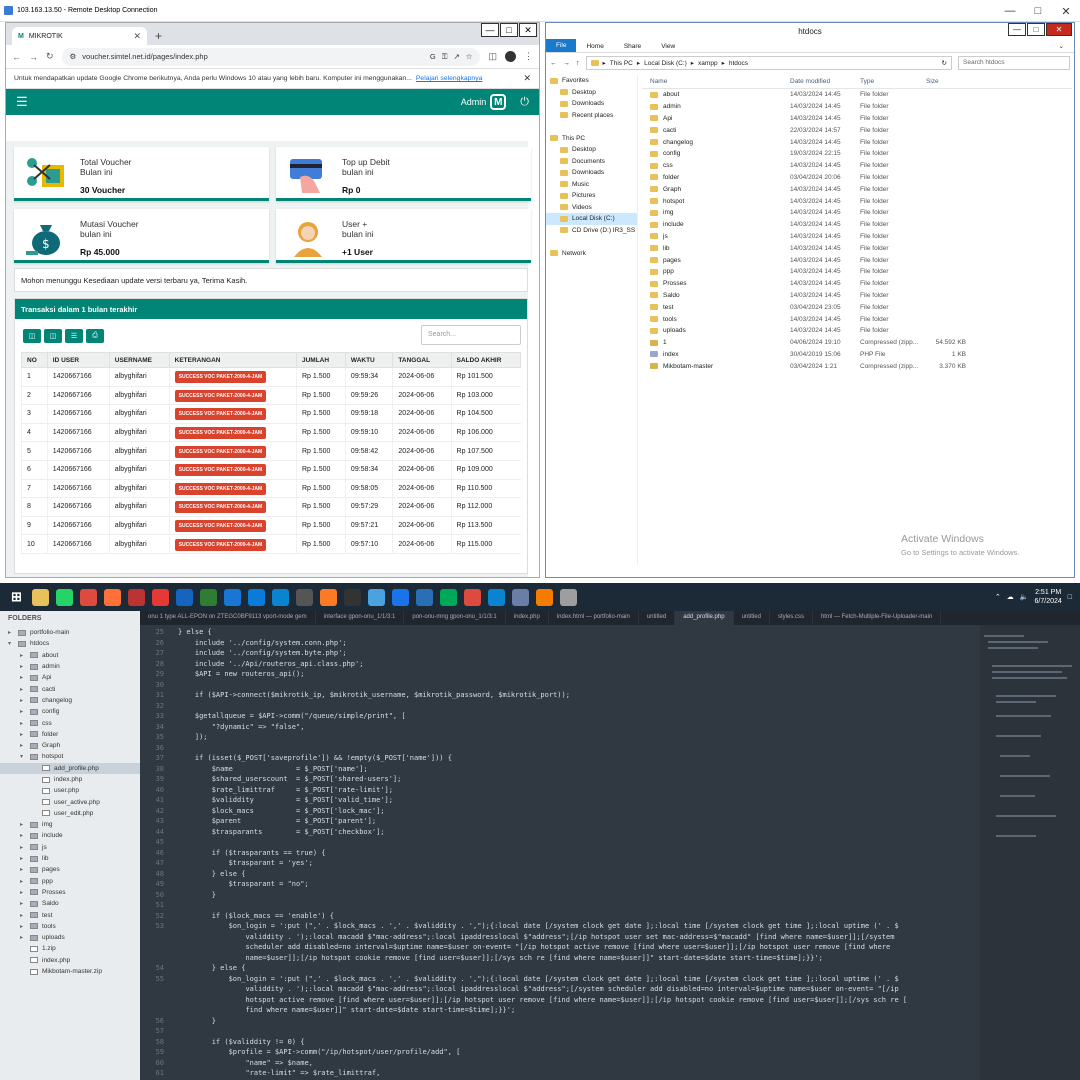 This screenshot has width=1080, height=1080. I want to click on nav-item: Recent places, so click(591, 116).